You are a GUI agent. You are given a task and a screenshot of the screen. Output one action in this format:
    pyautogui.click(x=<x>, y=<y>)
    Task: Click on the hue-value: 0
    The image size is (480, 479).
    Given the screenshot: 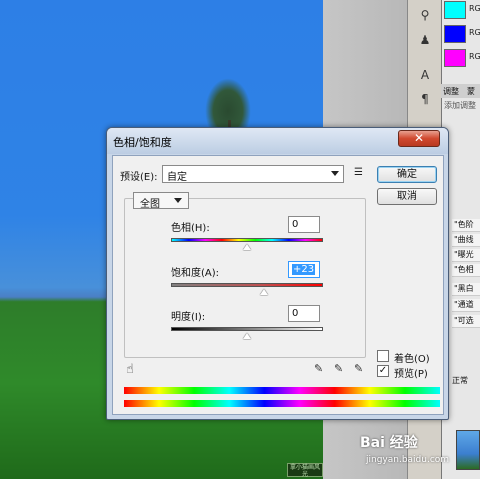 What is the action you would take?
    pyautogui.click(x=295, y=224)
    